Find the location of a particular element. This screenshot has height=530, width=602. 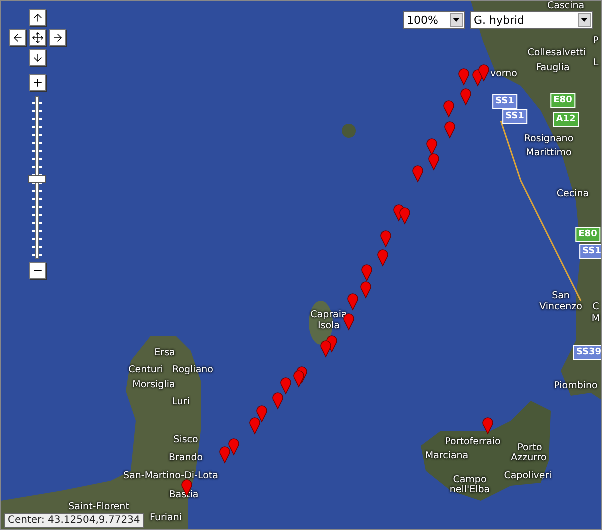

place-label: Centuri is located at coordinates (146, 370).